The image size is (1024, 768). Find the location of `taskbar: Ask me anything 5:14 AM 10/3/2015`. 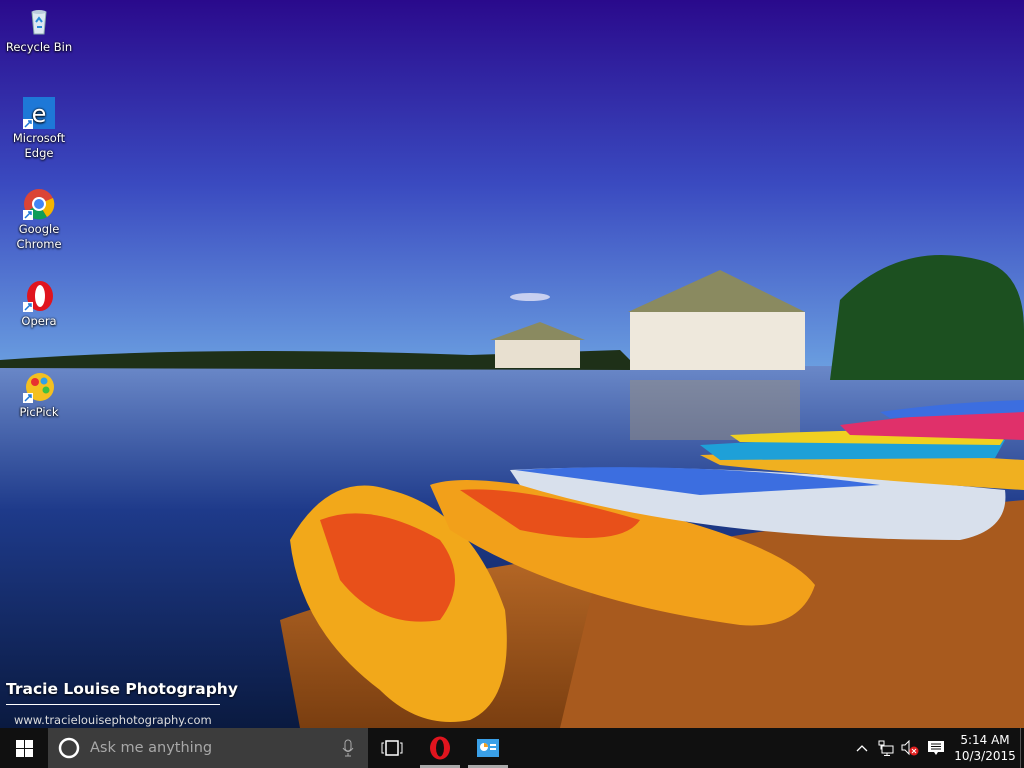

taskbar: Ask me anything 5:14 AM 10/3/2015 is located at coordinates (512, 748).